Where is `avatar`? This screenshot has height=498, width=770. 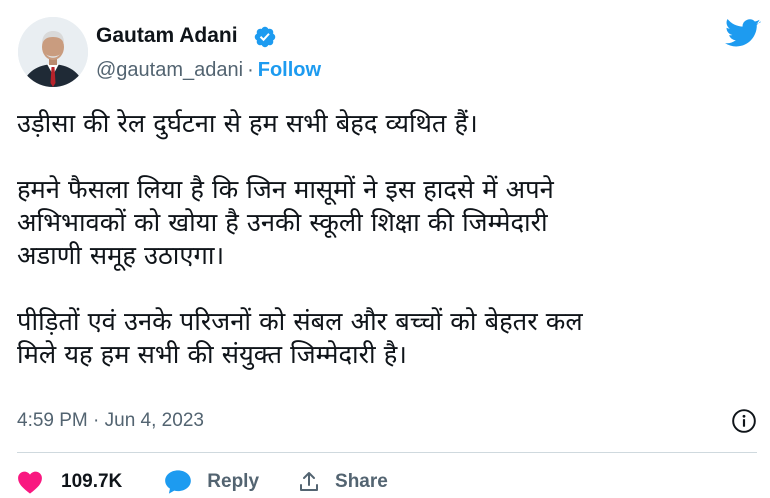
avatar is located at coordinates (53, 52).